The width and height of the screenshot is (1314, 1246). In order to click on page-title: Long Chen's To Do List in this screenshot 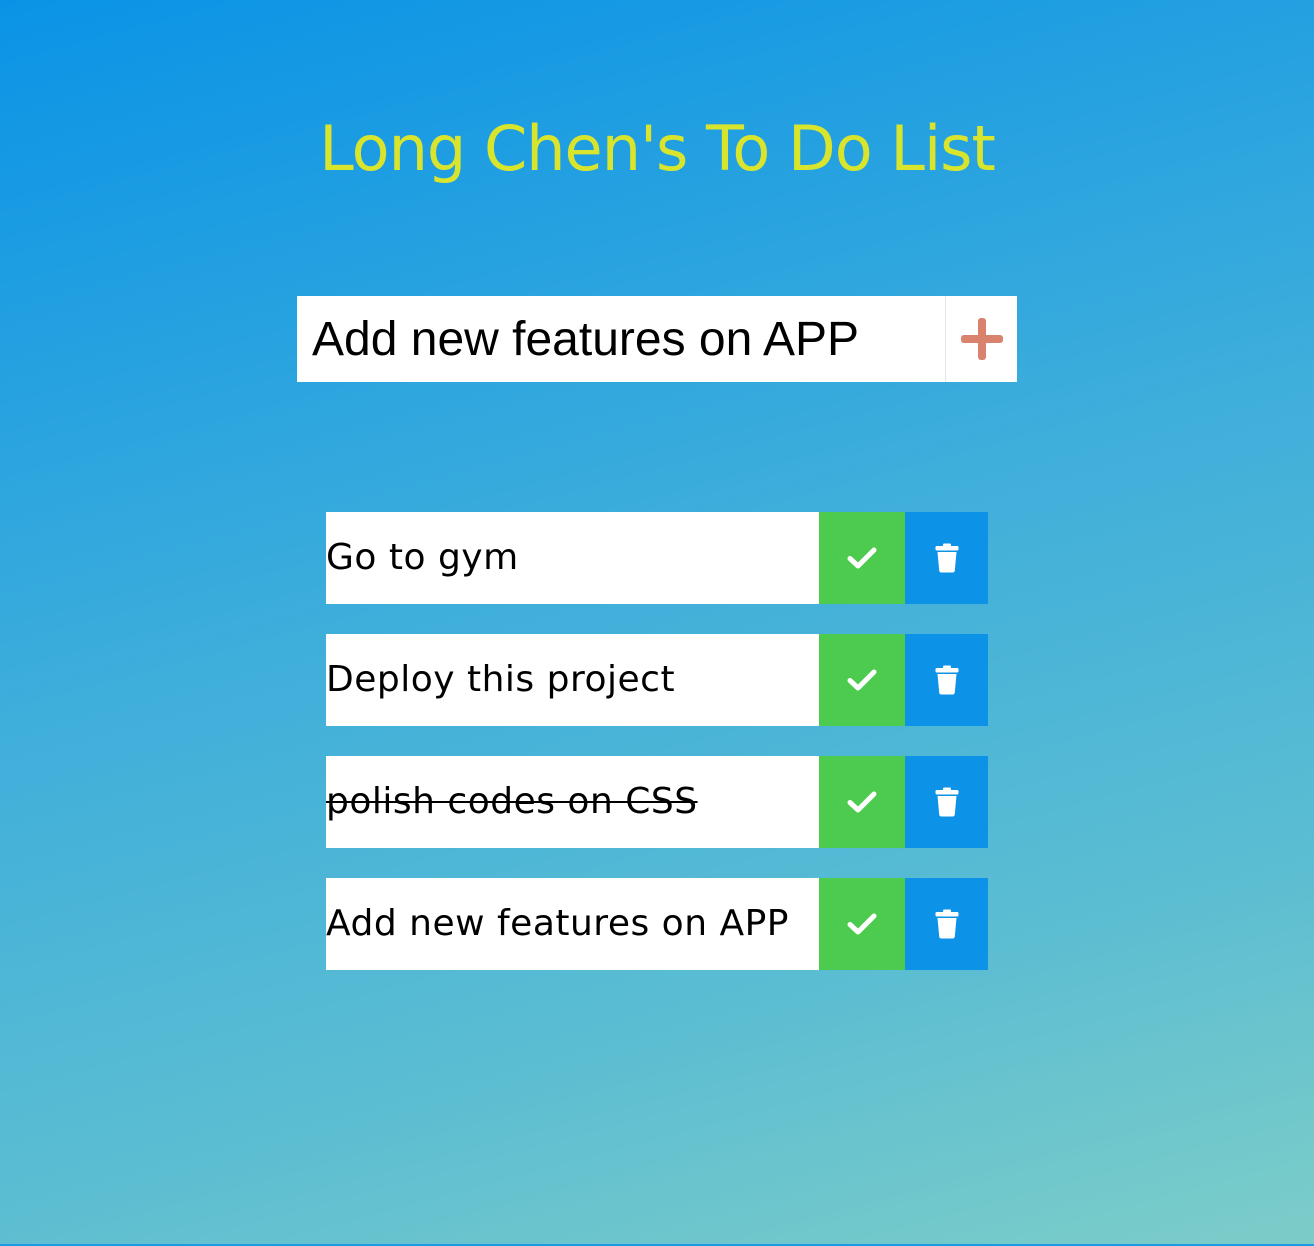, I will do `click(657, 148)`.